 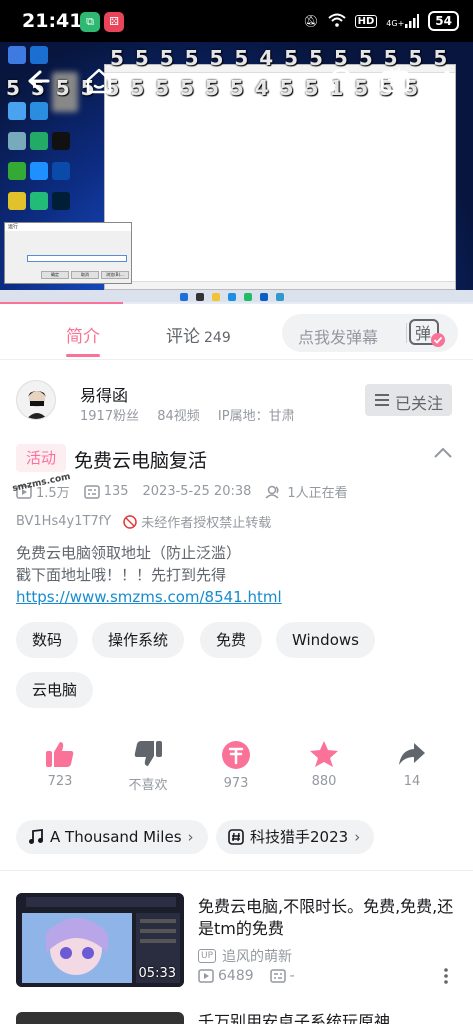 I want to click on danmaku-toggle-button: 弹, so click(x=427, y=333).